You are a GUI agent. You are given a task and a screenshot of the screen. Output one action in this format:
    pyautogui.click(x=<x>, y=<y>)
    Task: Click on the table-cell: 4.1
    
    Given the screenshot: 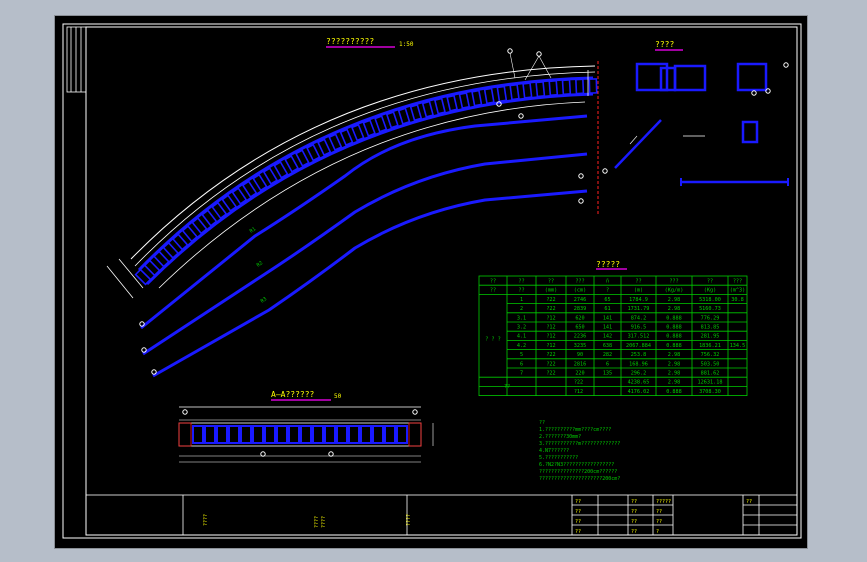 What is the action you would take?
    pyautogui.click(x=521, y=337)
    